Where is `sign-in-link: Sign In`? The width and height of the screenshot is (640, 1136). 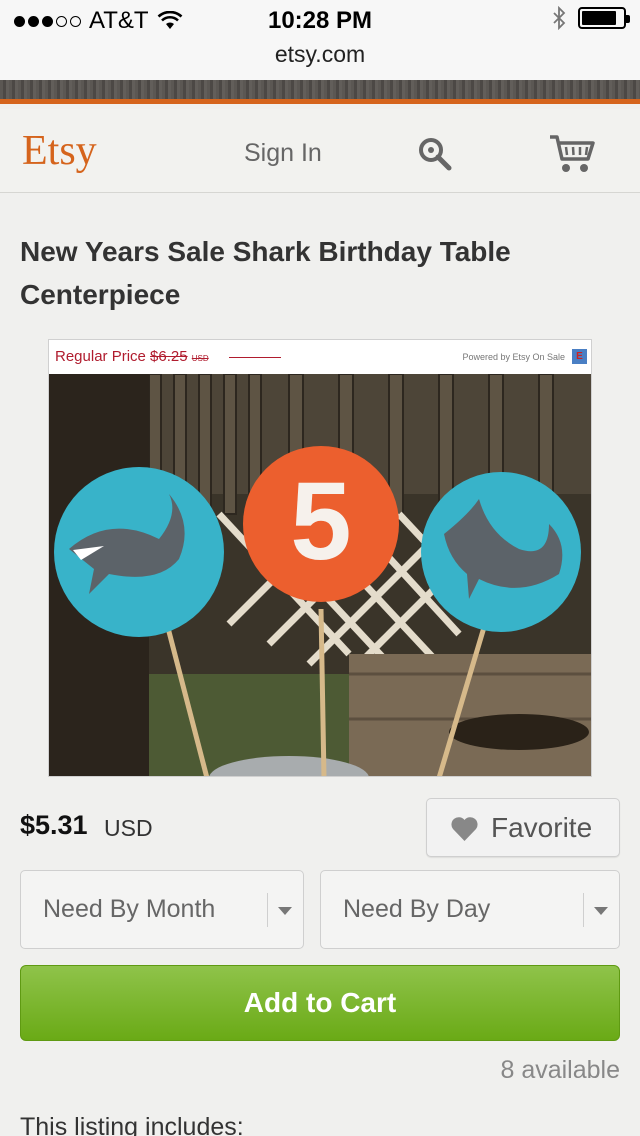
sign-in-link: Sign In is located at coordinates (283, 153).